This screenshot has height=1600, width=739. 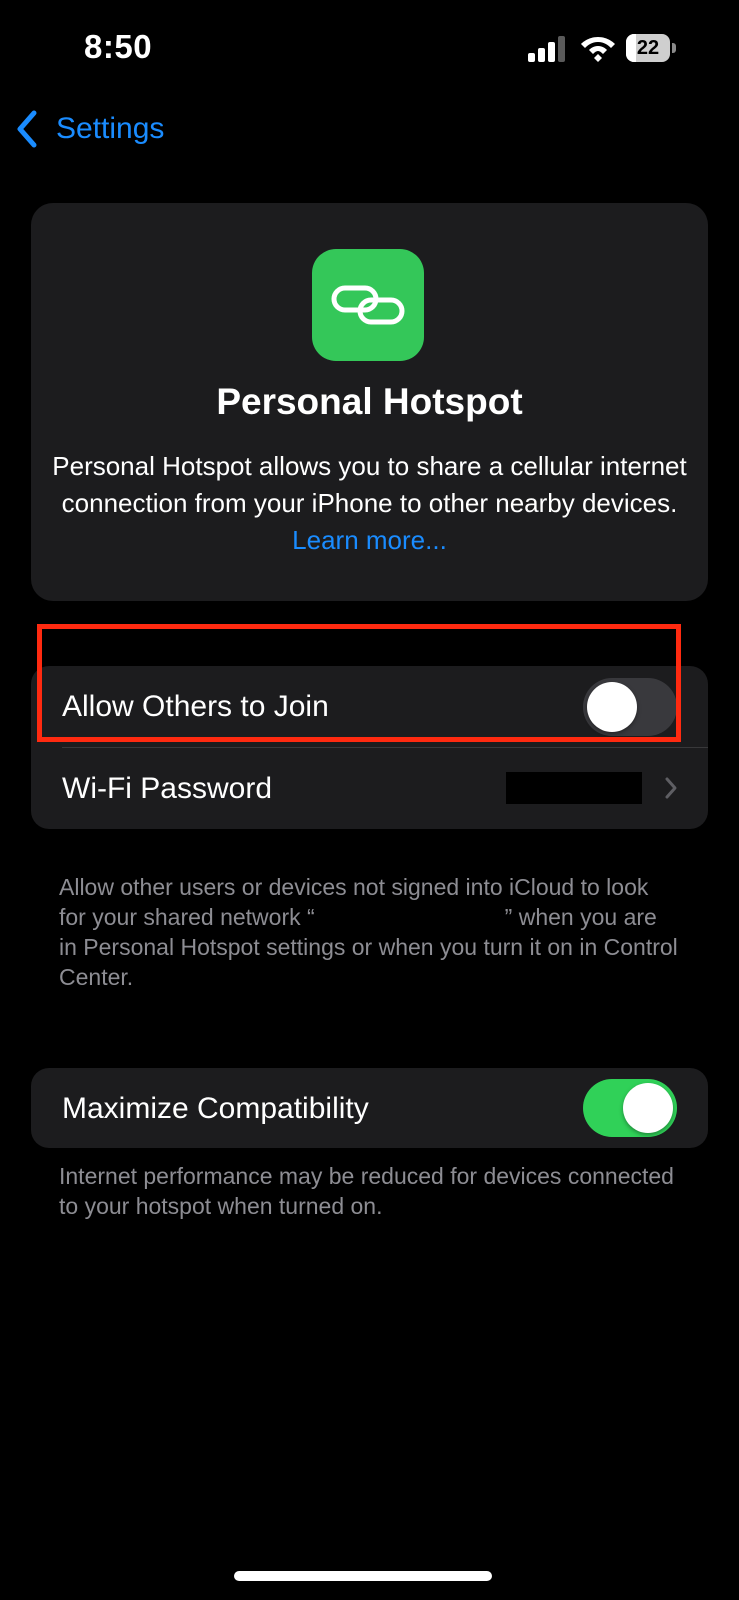 I want to click on back-button: Settings, so click(x=89, y=129).